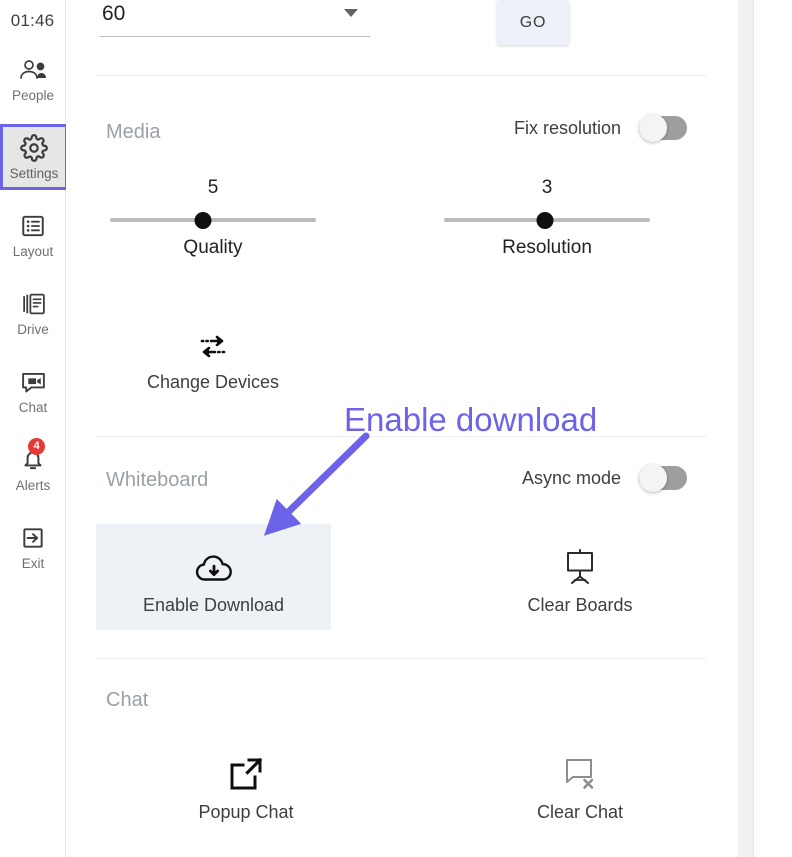 The image size is (792, 857). What do you see at coordinates (33, 538) in the screenshot?
I see `exit-icon` at bounding box center [33, 538].